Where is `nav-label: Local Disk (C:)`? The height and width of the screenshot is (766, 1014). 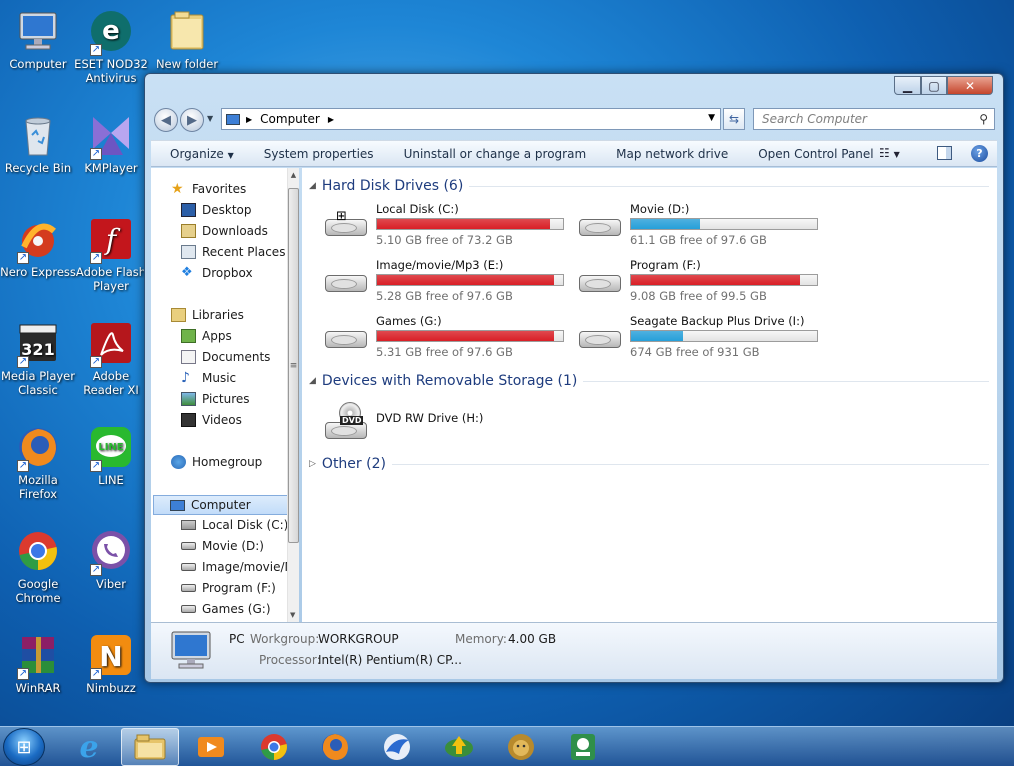 nav-label: Local Disk (C:) is located at coordinates (245, 525).